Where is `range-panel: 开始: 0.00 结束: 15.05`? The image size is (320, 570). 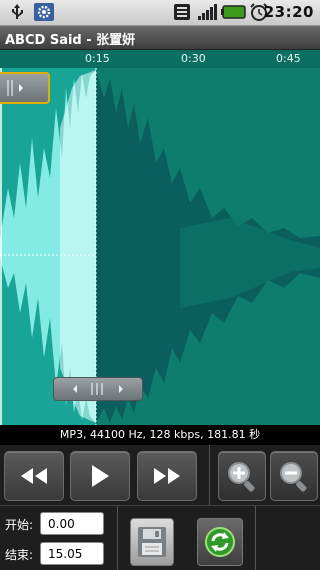 range-panel: 开始: 0.00 结束: 15.05 is located at coordinates (160, 537).